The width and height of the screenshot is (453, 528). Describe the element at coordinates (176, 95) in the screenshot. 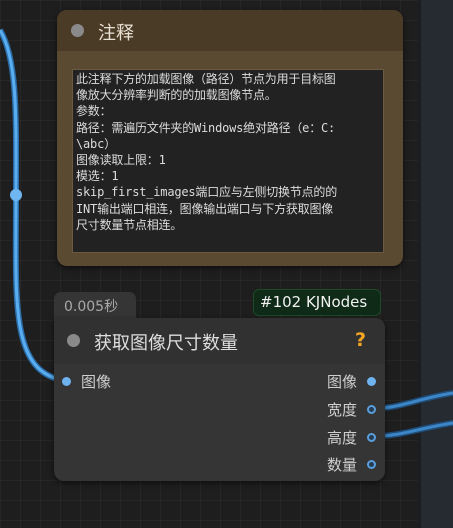

I see `note-line: 像放大分辨率判断的的加载图像节点。` at that location.